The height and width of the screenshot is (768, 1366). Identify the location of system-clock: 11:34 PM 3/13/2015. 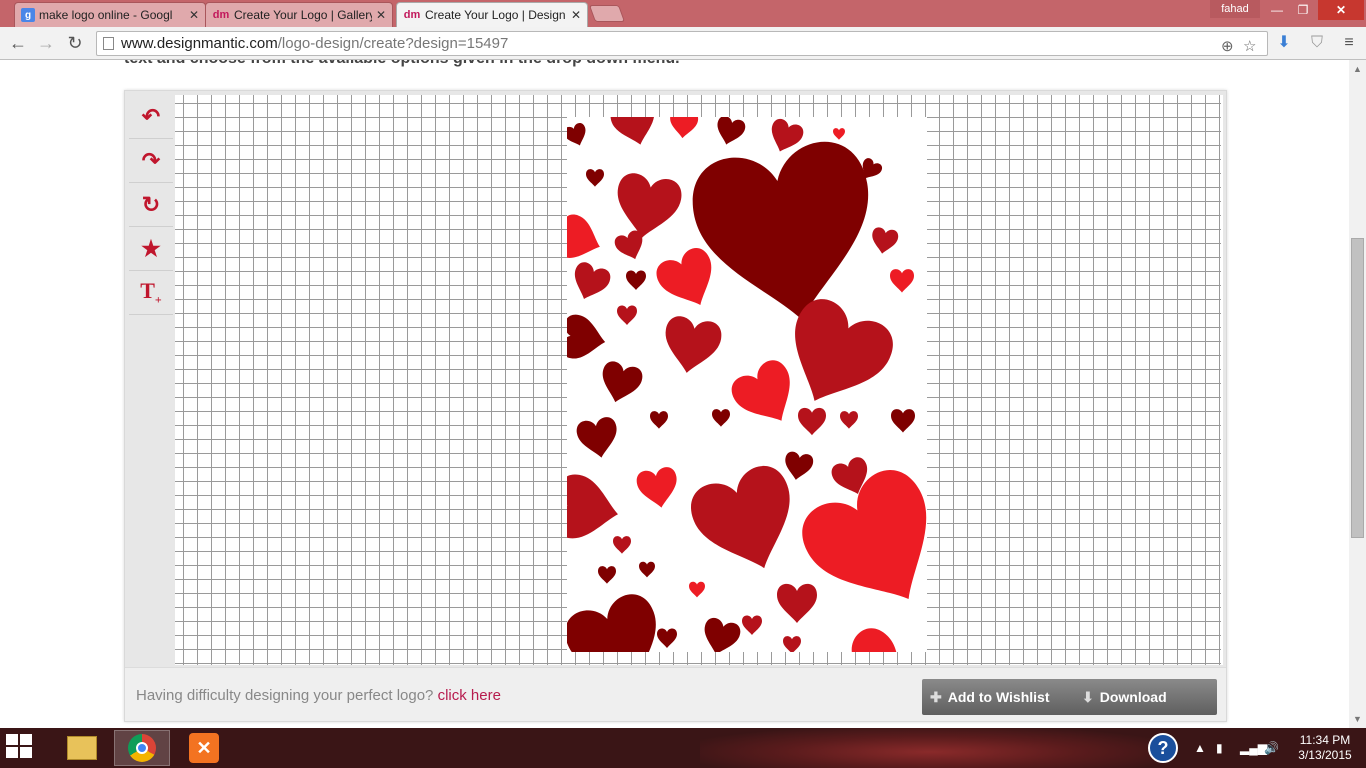
(1325, 748).